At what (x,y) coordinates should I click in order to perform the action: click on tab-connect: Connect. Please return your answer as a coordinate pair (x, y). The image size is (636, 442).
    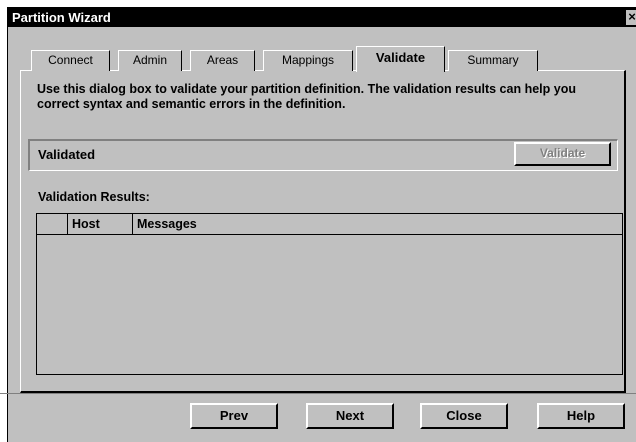
    Looking at the image, I should click on (70, 60).